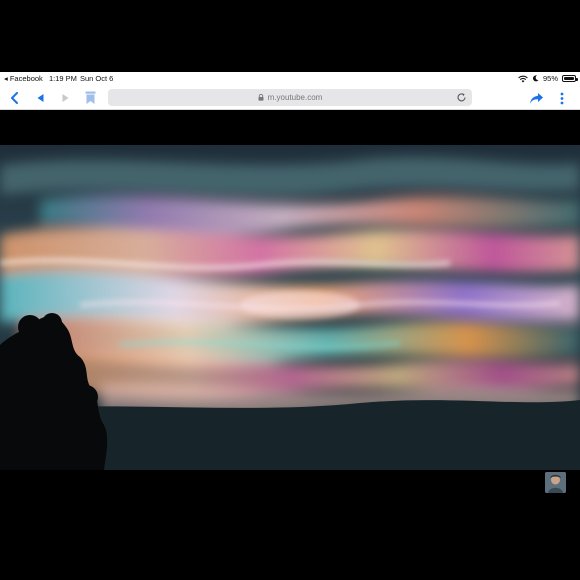 The width and height of the screenshot is (580, 580). Describe the element at coordinates (261, 97) in the screenshot. I see `lock-icon` at that location.